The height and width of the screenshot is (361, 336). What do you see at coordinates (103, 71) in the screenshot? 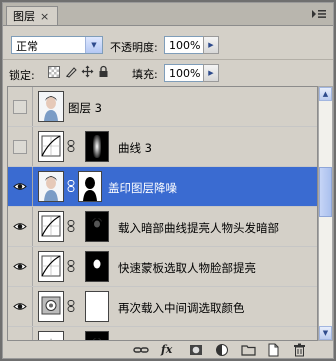
I see `lock-all-icon` at bounding box center [103, 71].